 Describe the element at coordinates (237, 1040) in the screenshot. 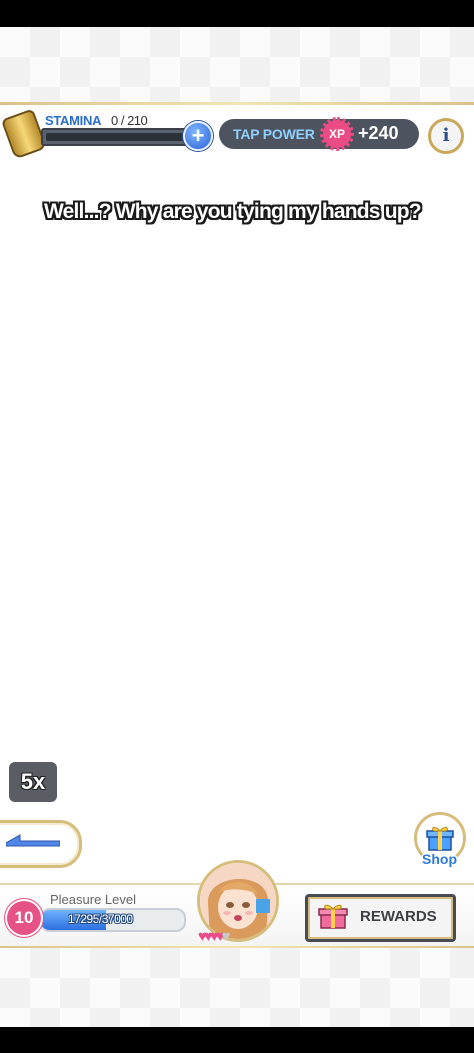

I see `navigation-bar` at that location.